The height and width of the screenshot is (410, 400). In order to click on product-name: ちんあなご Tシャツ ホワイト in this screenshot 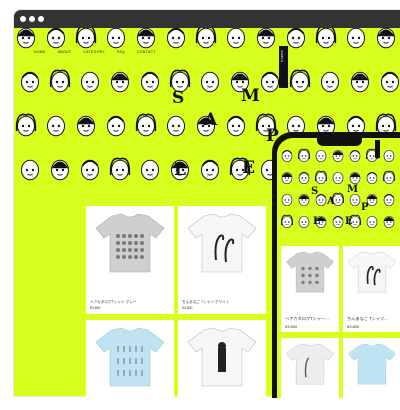, I will do `click(205, 302)`.